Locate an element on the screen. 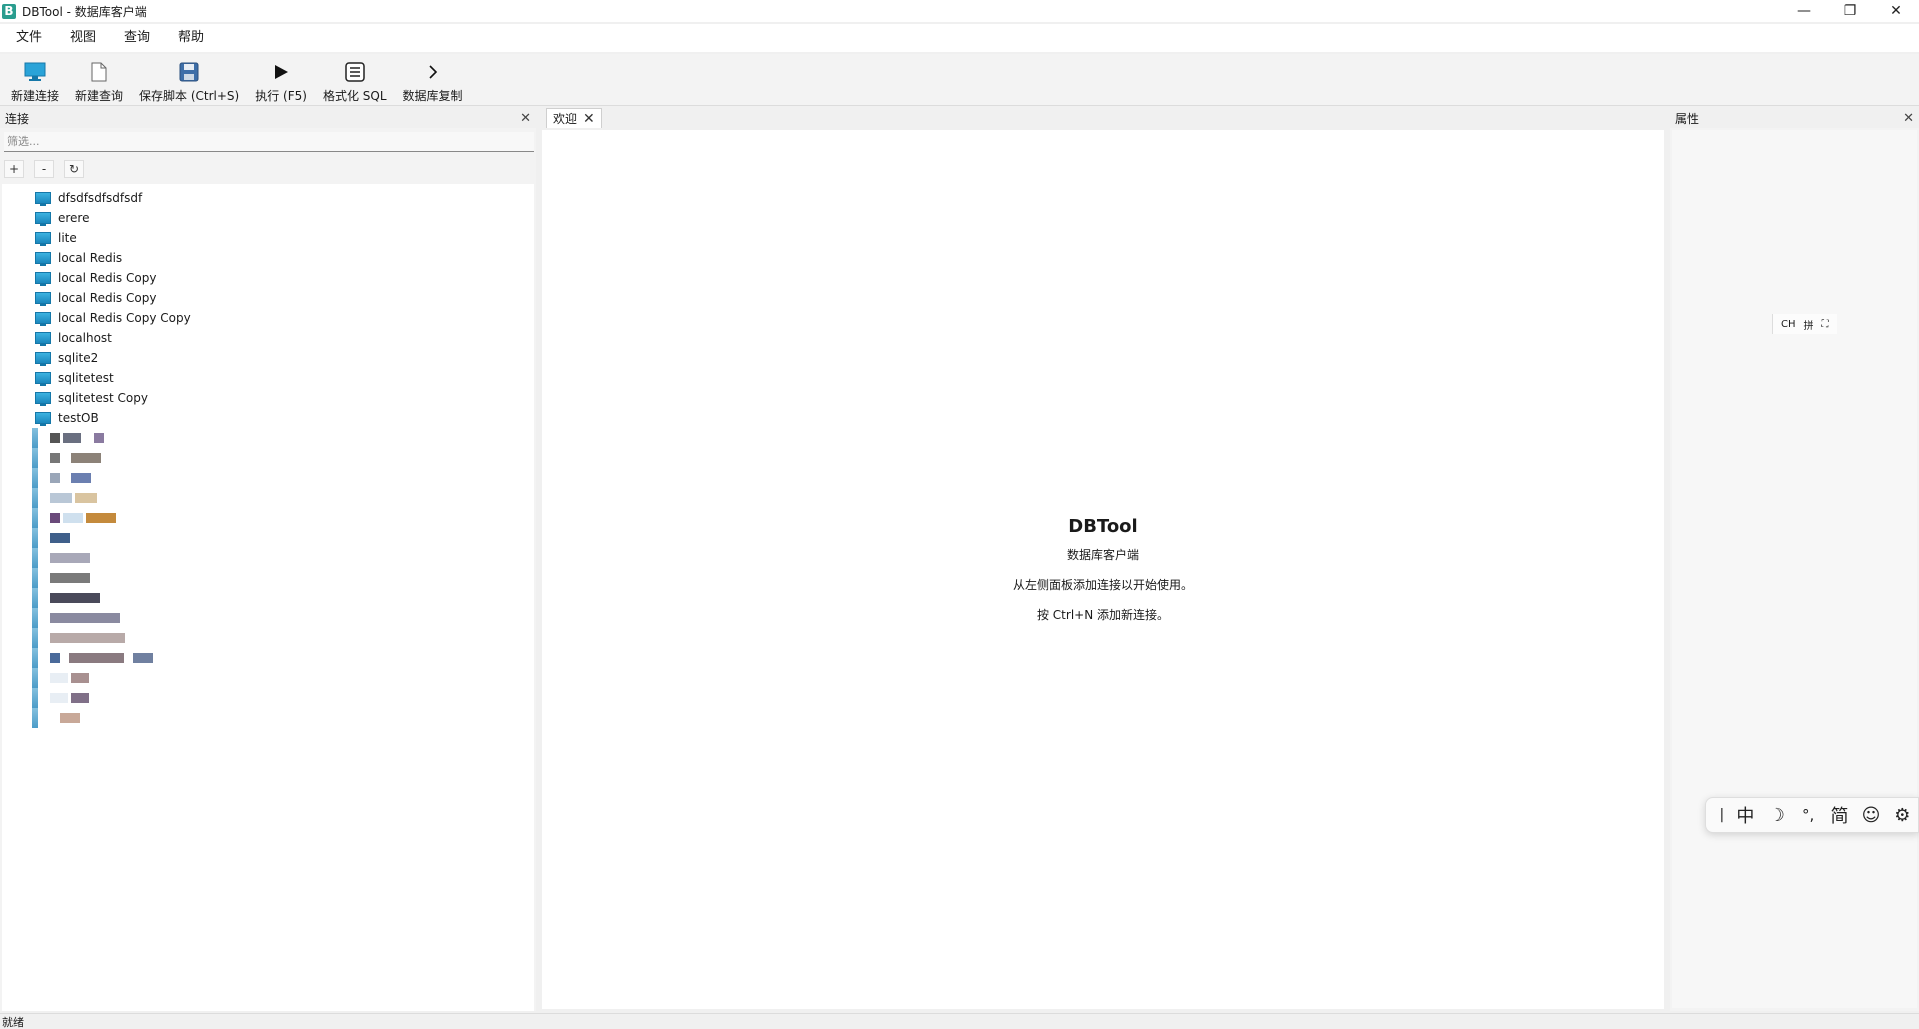 The height and width of the screenshot is (1029, 1919). tab-label: 欢迎 is located at coordinates (565, 119).